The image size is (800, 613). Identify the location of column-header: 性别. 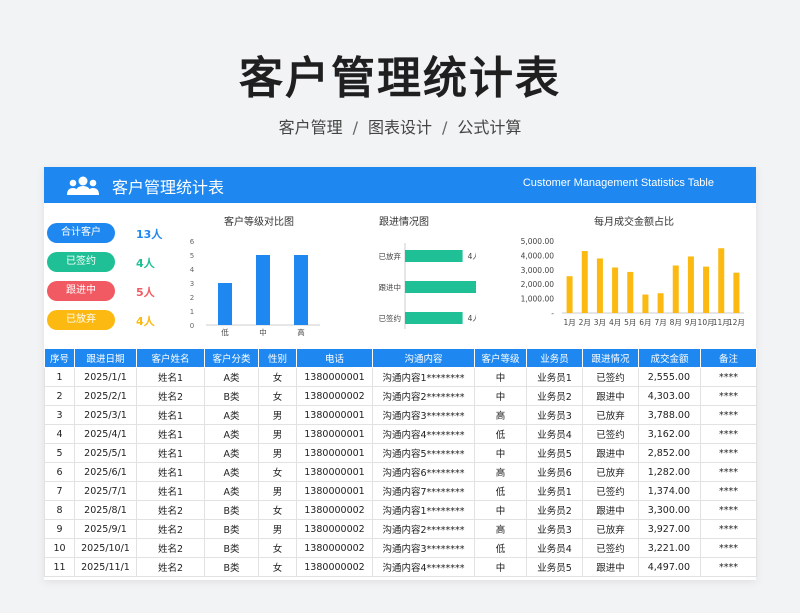
(277, 358).